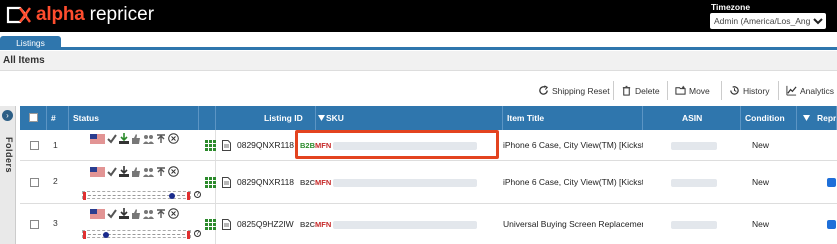  I want to click on column-header-listing-id-label: Listing ID, so click(283, 118).